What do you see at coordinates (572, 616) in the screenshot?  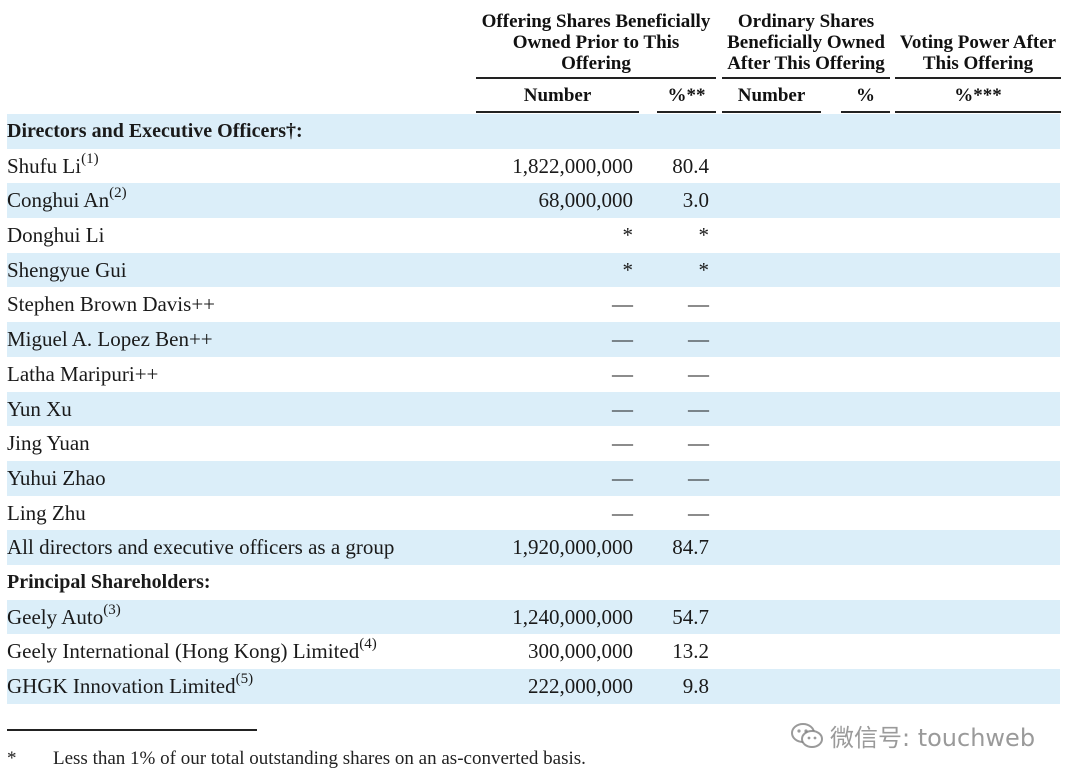 I see `shares-number: 1,240,000,000` at bounding box center [572, 616].